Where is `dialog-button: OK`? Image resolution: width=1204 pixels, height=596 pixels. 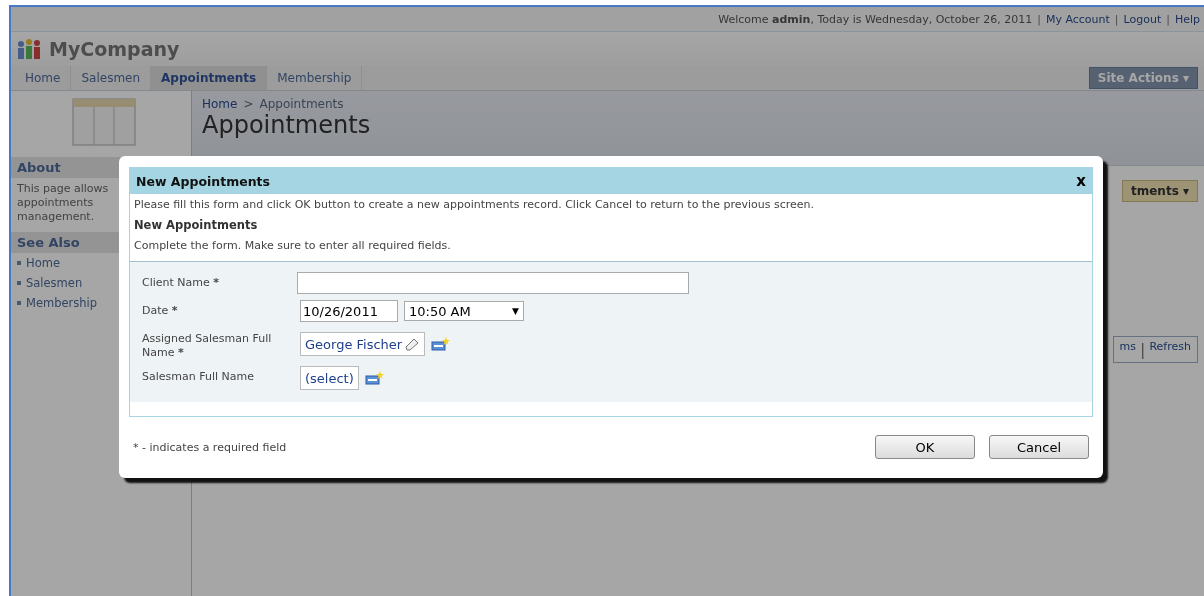
dialog-button: OK is located at coordinates (925, 447).